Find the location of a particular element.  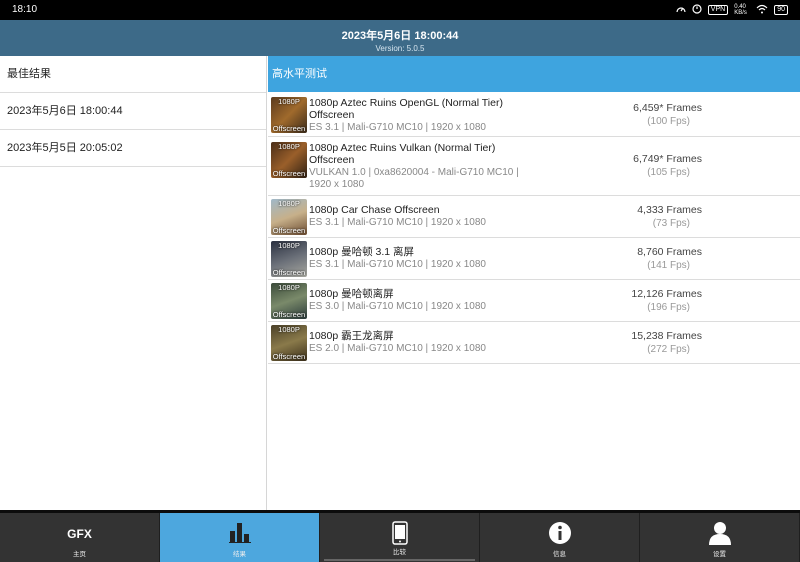

manhattan-31-thumbnail: 1080P Offscreen is located at coordinates (289, 259).